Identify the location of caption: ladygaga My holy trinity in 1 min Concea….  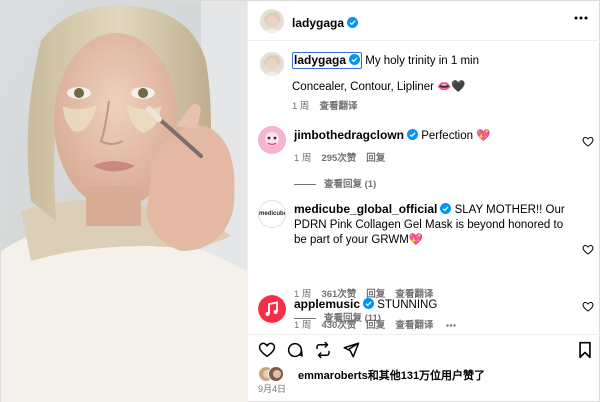
(424, 78).